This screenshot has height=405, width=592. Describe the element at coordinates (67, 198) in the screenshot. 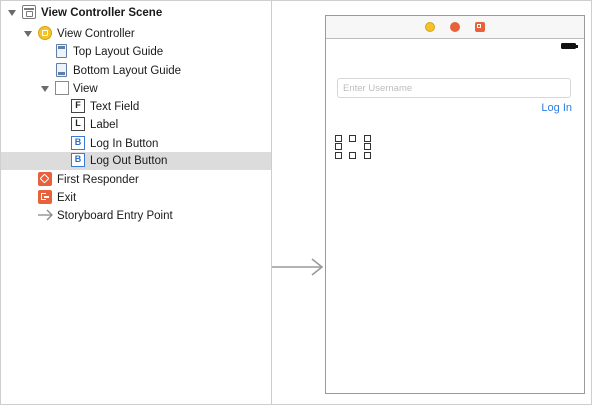

I see `outline-item-label: Exit` at that location.